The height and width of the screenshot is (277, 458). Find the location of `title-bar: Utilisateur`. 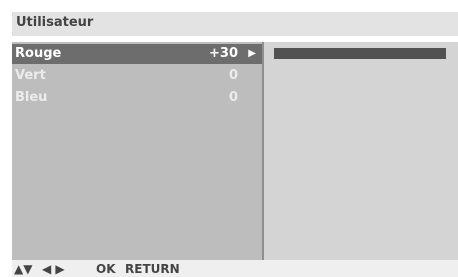

title-bar: Utilisateur is located at coordinates (235, 24).